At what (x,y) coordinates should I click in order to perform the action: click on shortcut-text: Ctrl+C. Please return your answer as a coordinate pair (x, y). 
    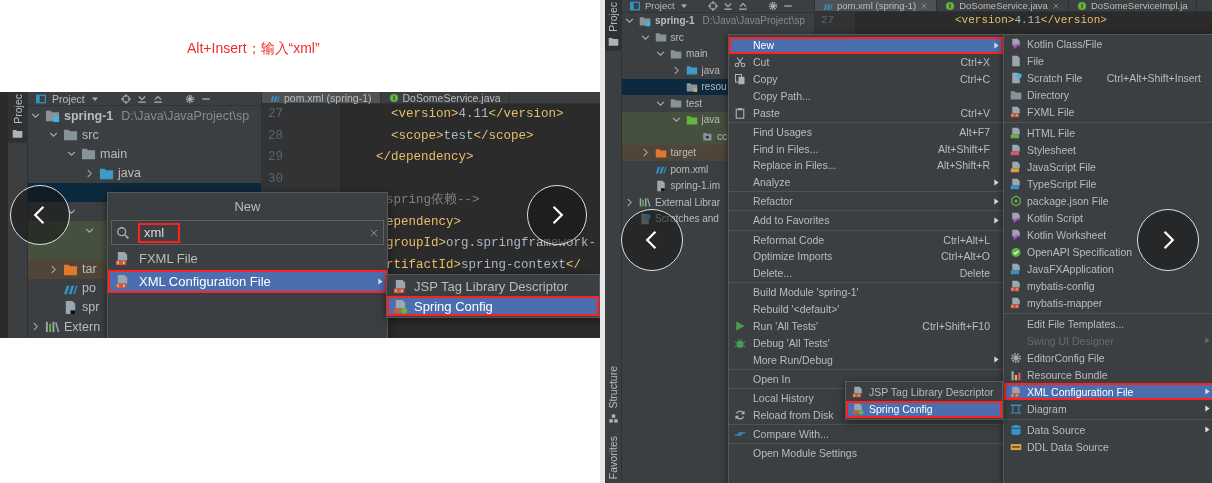
    Looking at the image, I should click on (974, 79).